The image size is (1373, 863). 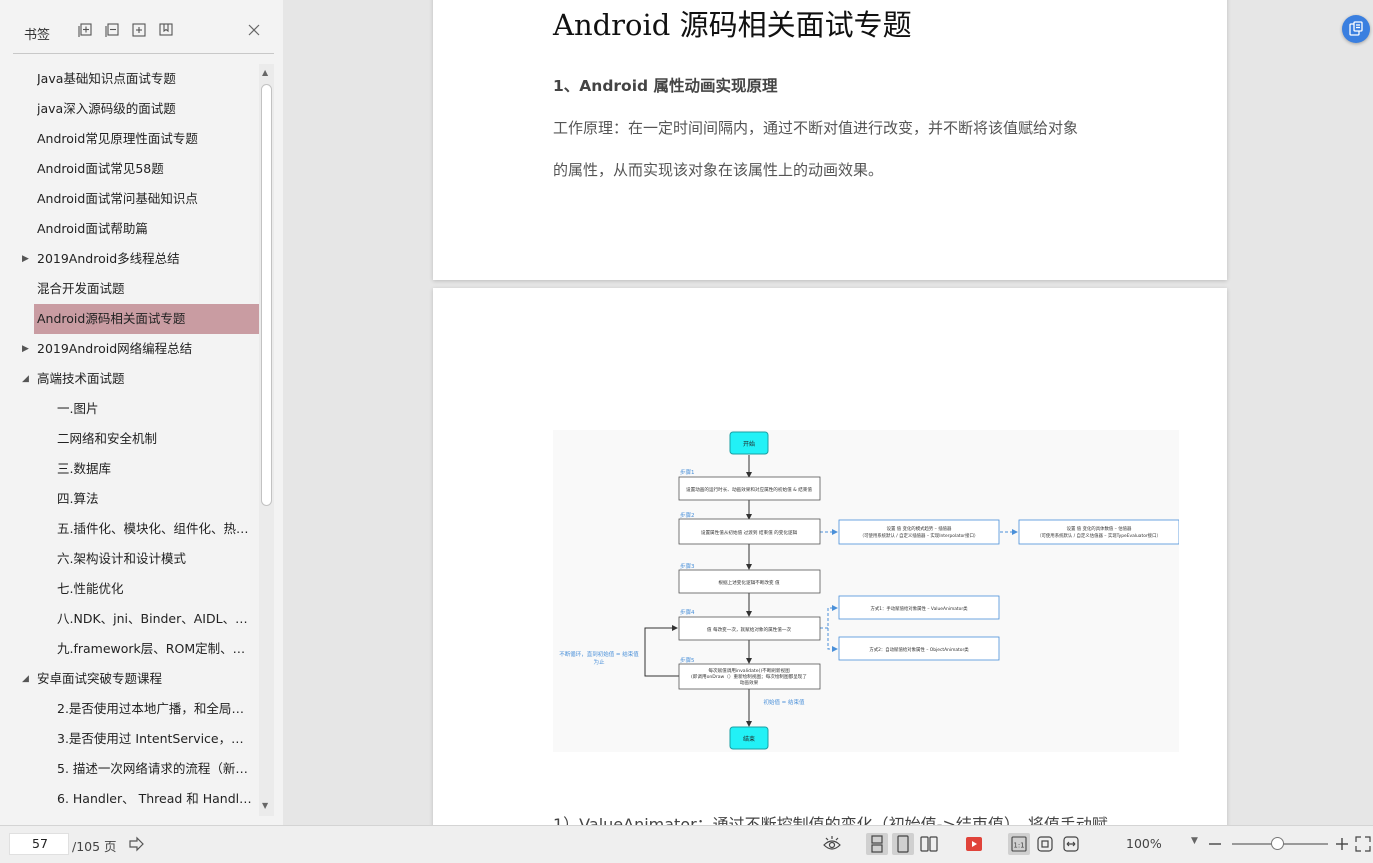 I want to click on next-page-icon, so click(x=137, y=844).